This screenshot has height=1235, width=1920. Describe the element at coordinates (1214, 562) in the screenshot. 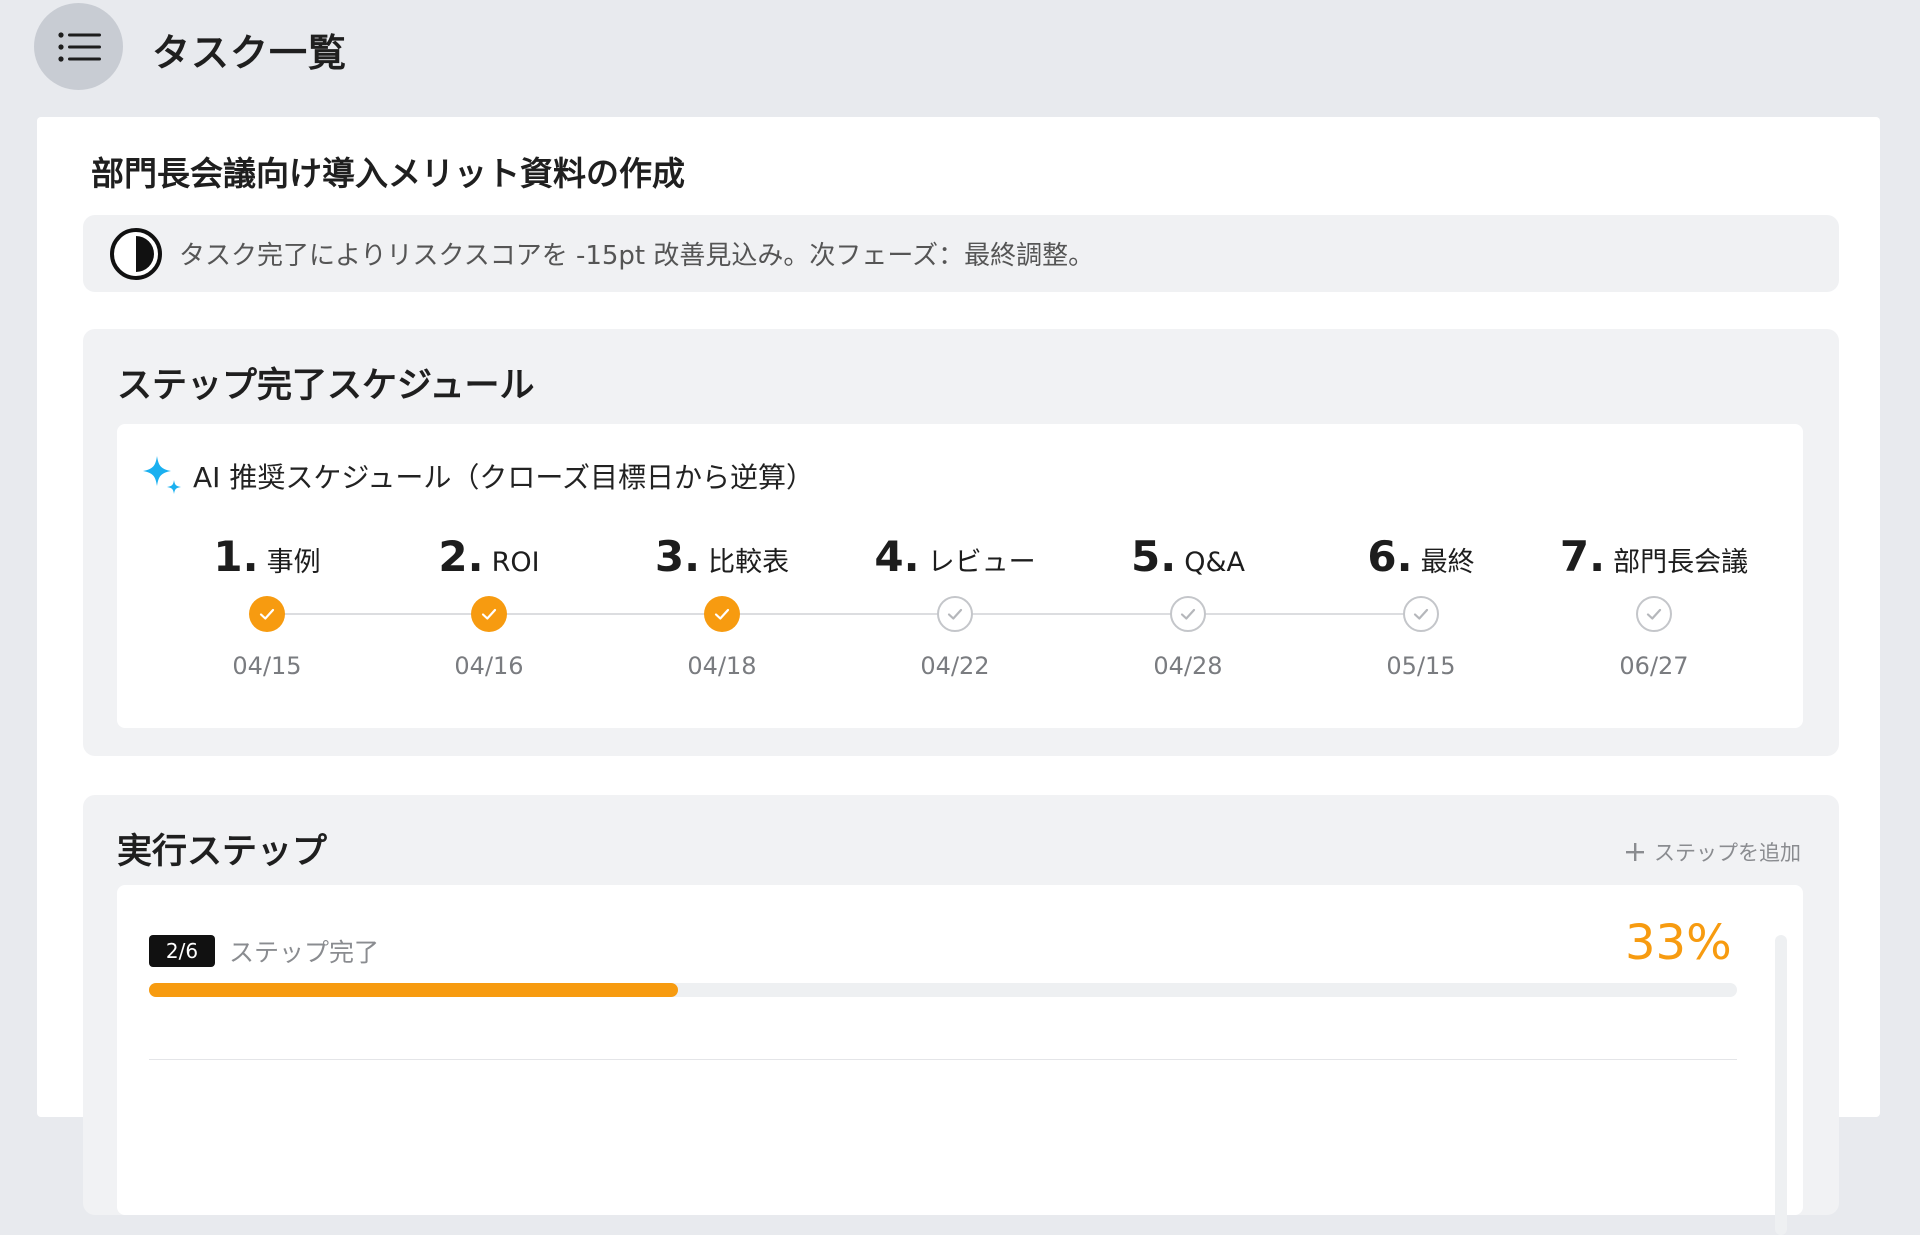

I see `step-name: Q&A` at that location.